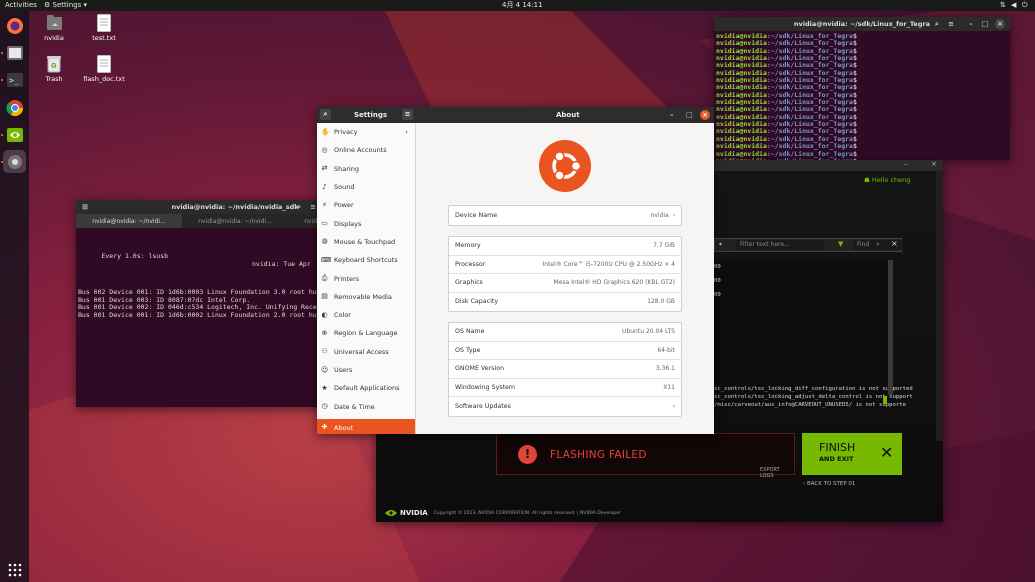 The image size is (1035, 582). What do you see at coordinates (342, 315) in the screenshot?
I see `sidebar-item-label: Color` at bounding box center [342, 315].